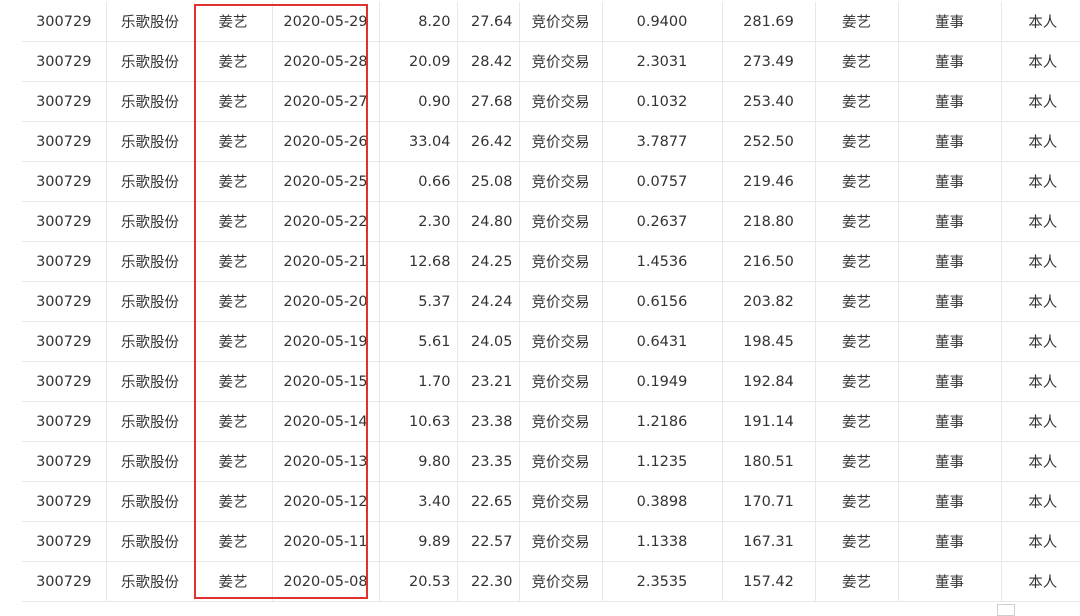 The height and width of the screenshot is (616, 1080). What do you see at coordinates (769, 141) in the screenshot?
I see `cell-holding-after: 252.50` at bounding box center [769, 141].